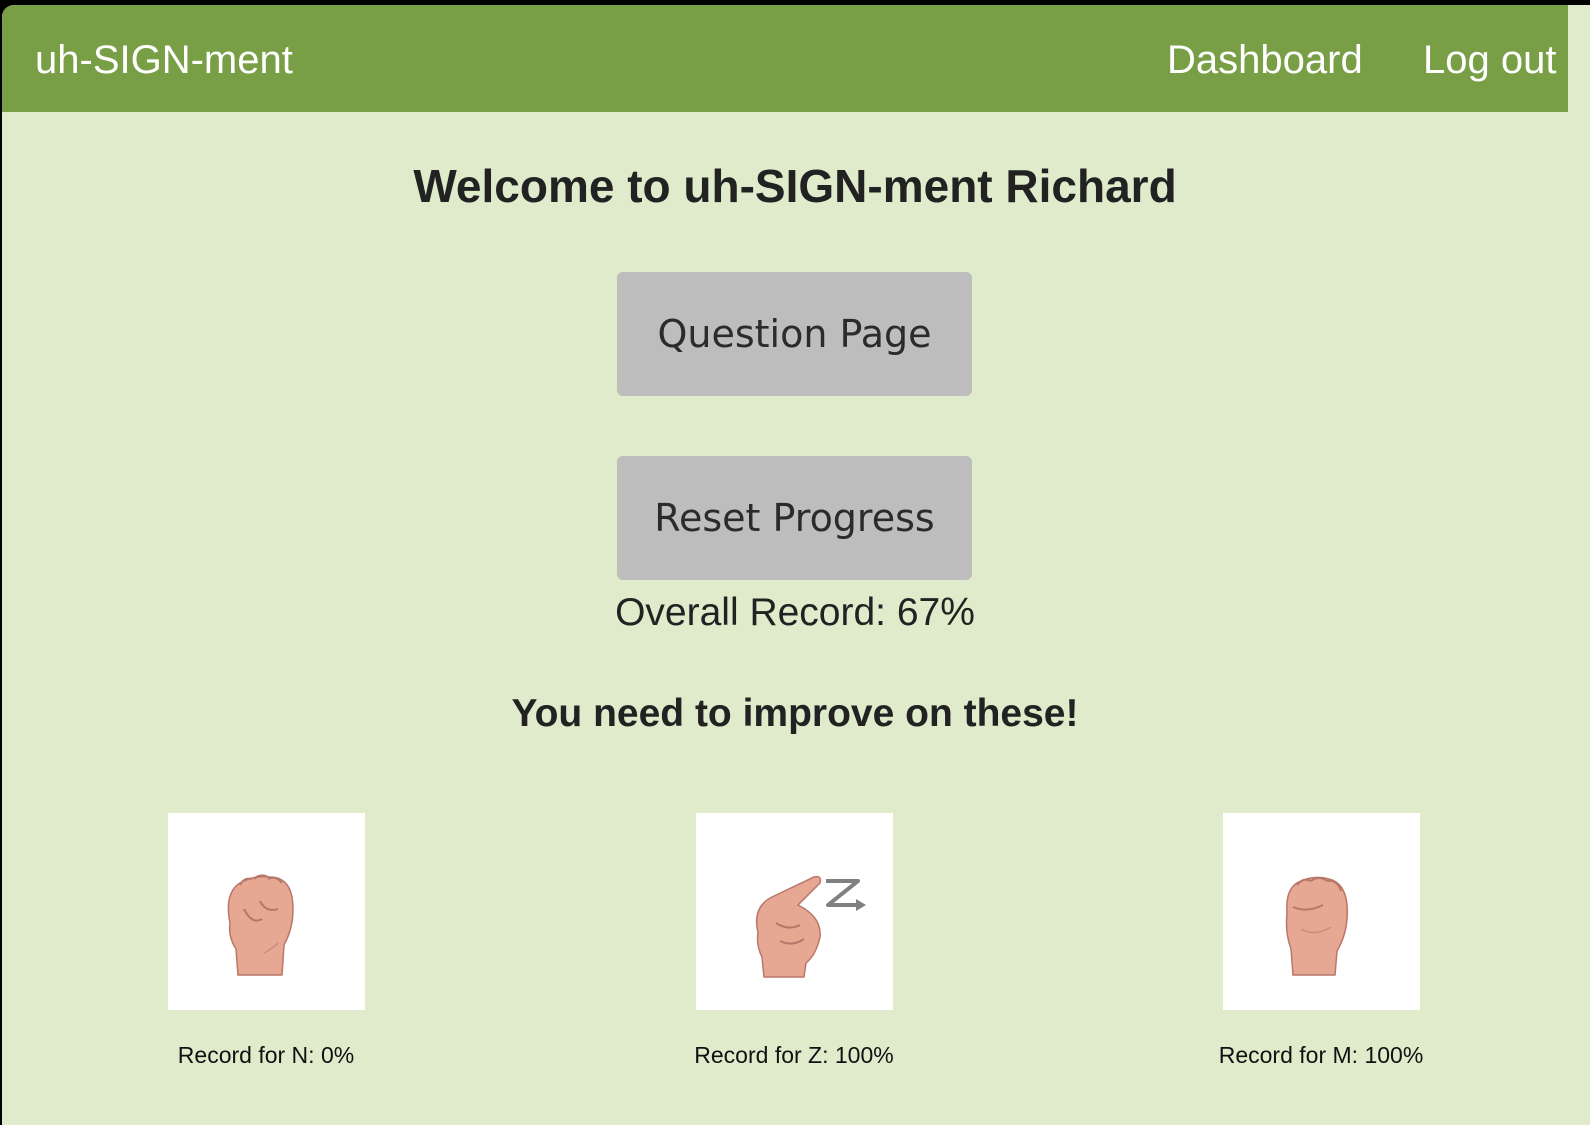 This screenshot has height=1125, width=1590. What do you see at coordinates (1265, 60) in the screenshot?
I see `nav-dashboard-link: Dashboard` at bounding box center [1265, 60].